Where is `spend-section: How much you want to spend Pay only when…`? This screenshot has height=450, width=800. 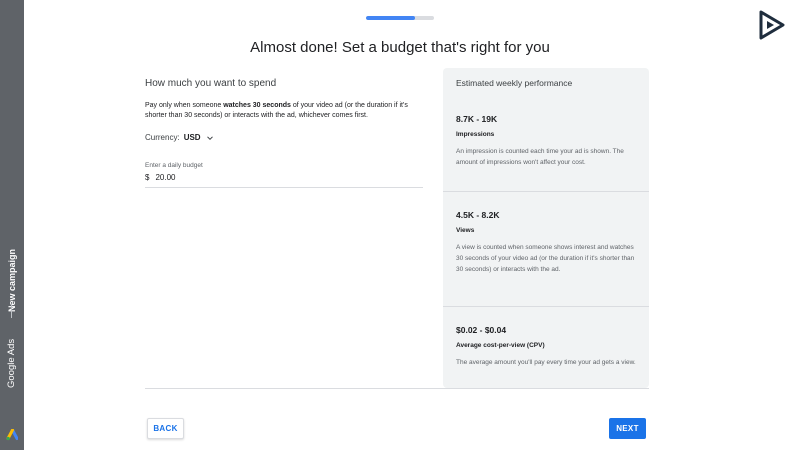
spend-section: How much you want to spend Pay only when… is located at coordinates (284, 133).